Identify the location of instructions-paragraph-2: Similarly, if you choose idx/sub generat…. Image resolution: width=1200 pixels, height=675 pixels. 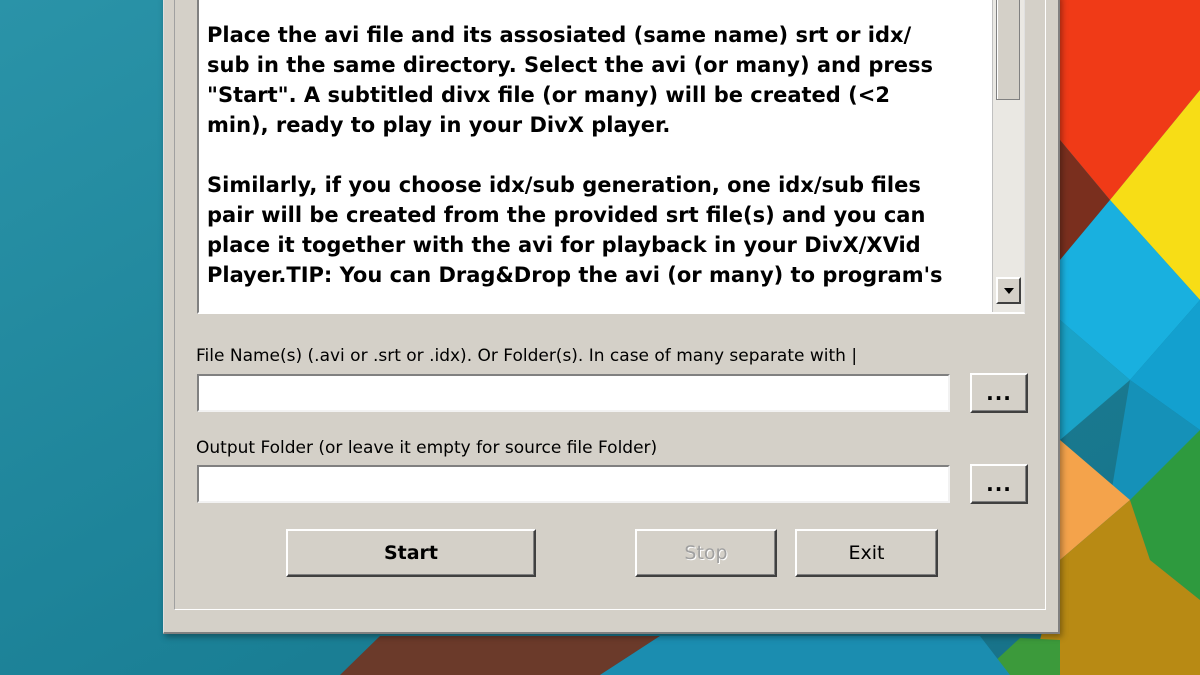
(575, 230).